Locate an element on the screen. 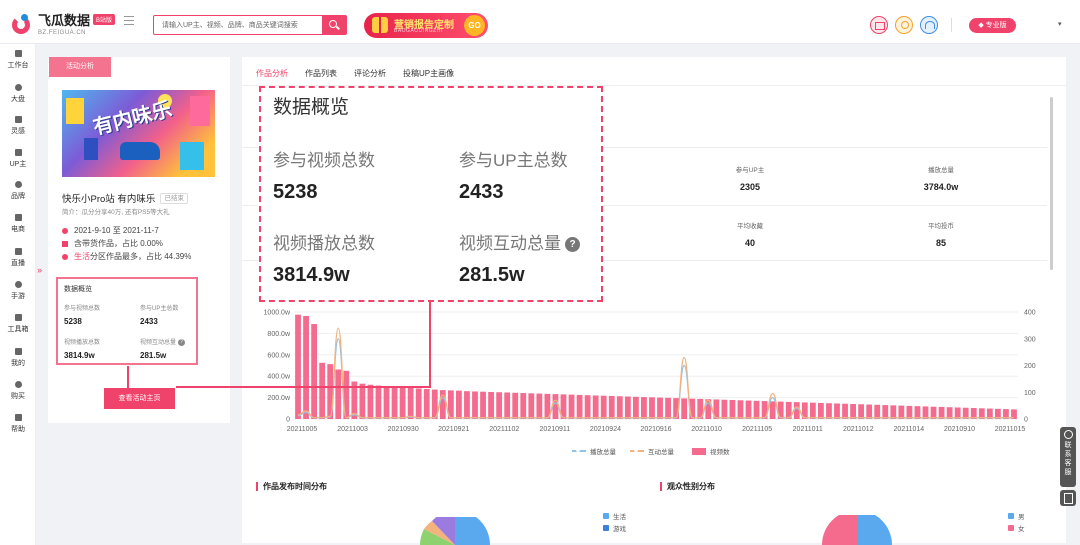 The image size is (1080, 545). activity-goods: 含带货作品，占比 0.00% is located at coordinates (112, 243).